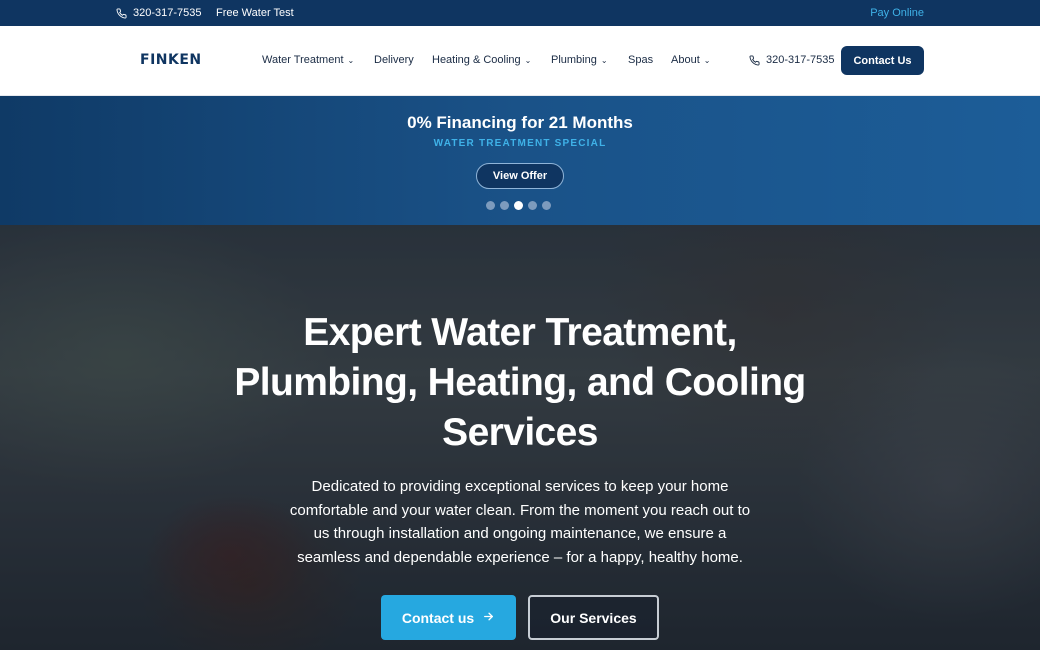  I want to click on promo-subtitle: WATER TREATMENT SPECIAL, so click(520, 143).